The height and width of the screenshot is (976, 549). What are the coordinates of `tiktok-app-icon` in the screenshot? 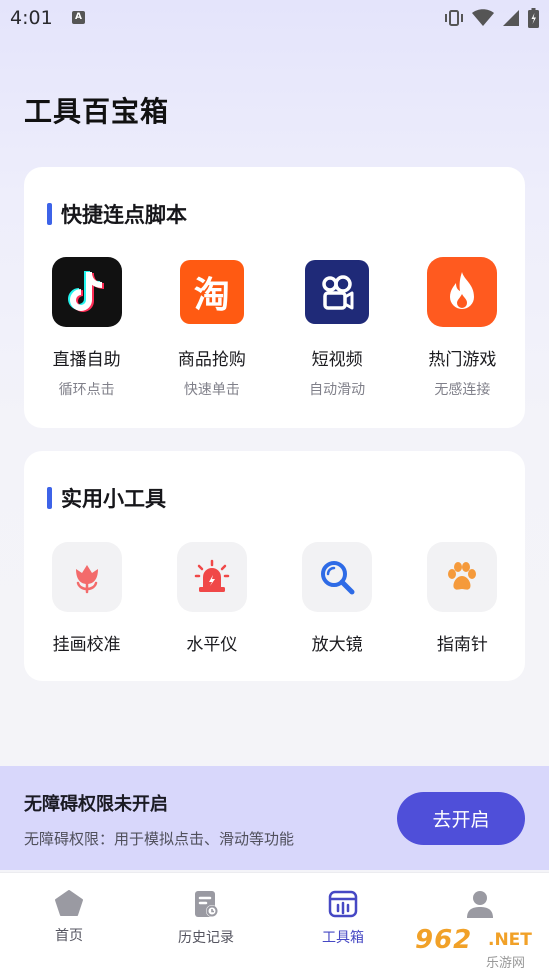 It's located at (86, 292).